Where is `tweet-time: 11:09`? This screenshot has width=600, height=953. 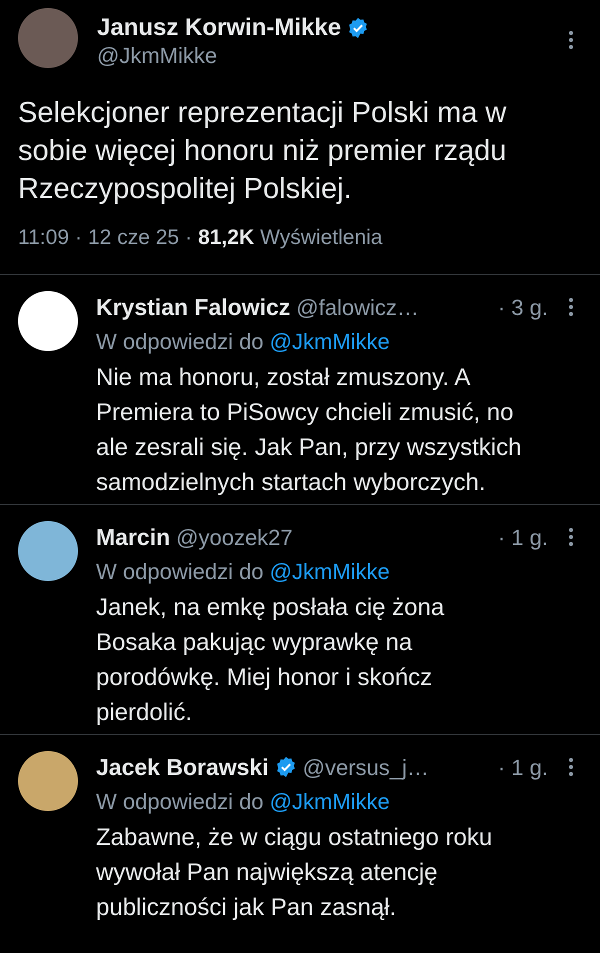
tweet-time: 11:09 is located at coordinates (43, 238).